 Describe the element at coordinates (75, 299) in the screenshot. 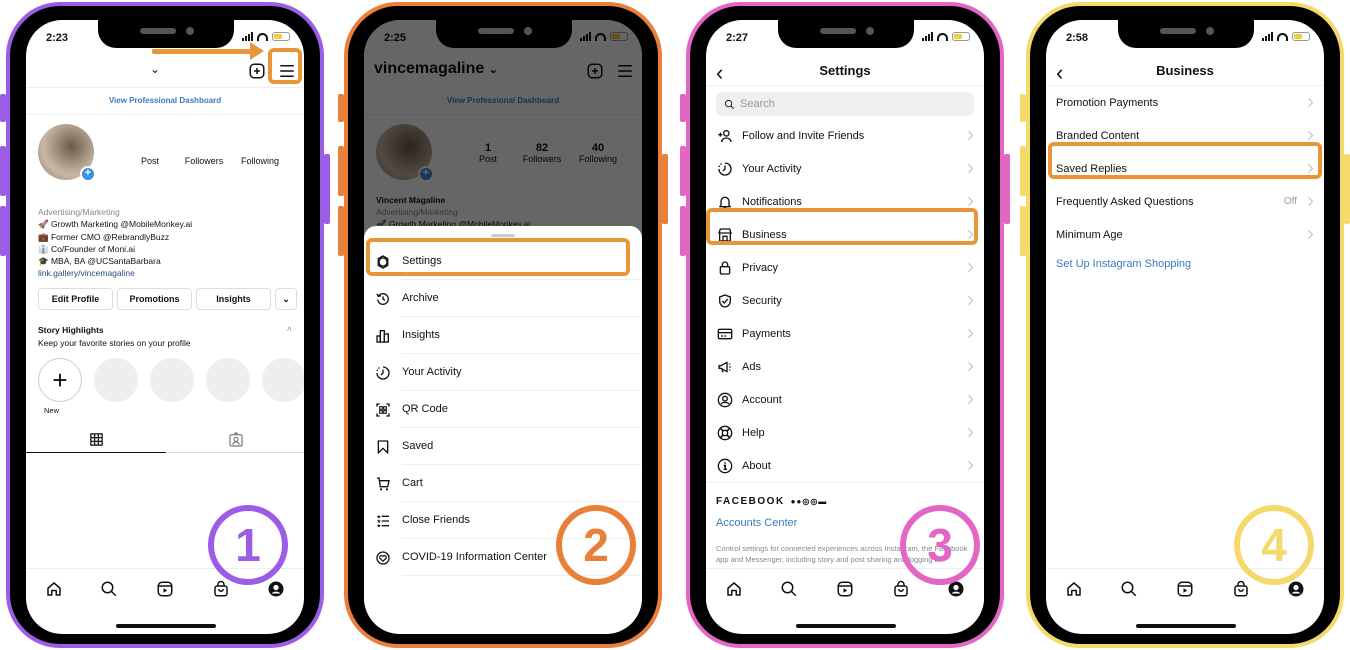

I see `edit-profile-button: Edit Profile` at that location.